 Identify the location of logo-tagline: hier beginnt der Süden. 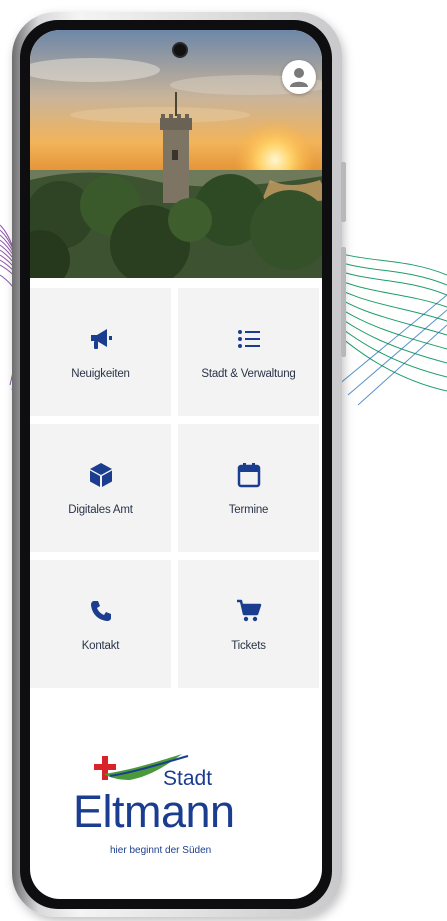
(161, 850).